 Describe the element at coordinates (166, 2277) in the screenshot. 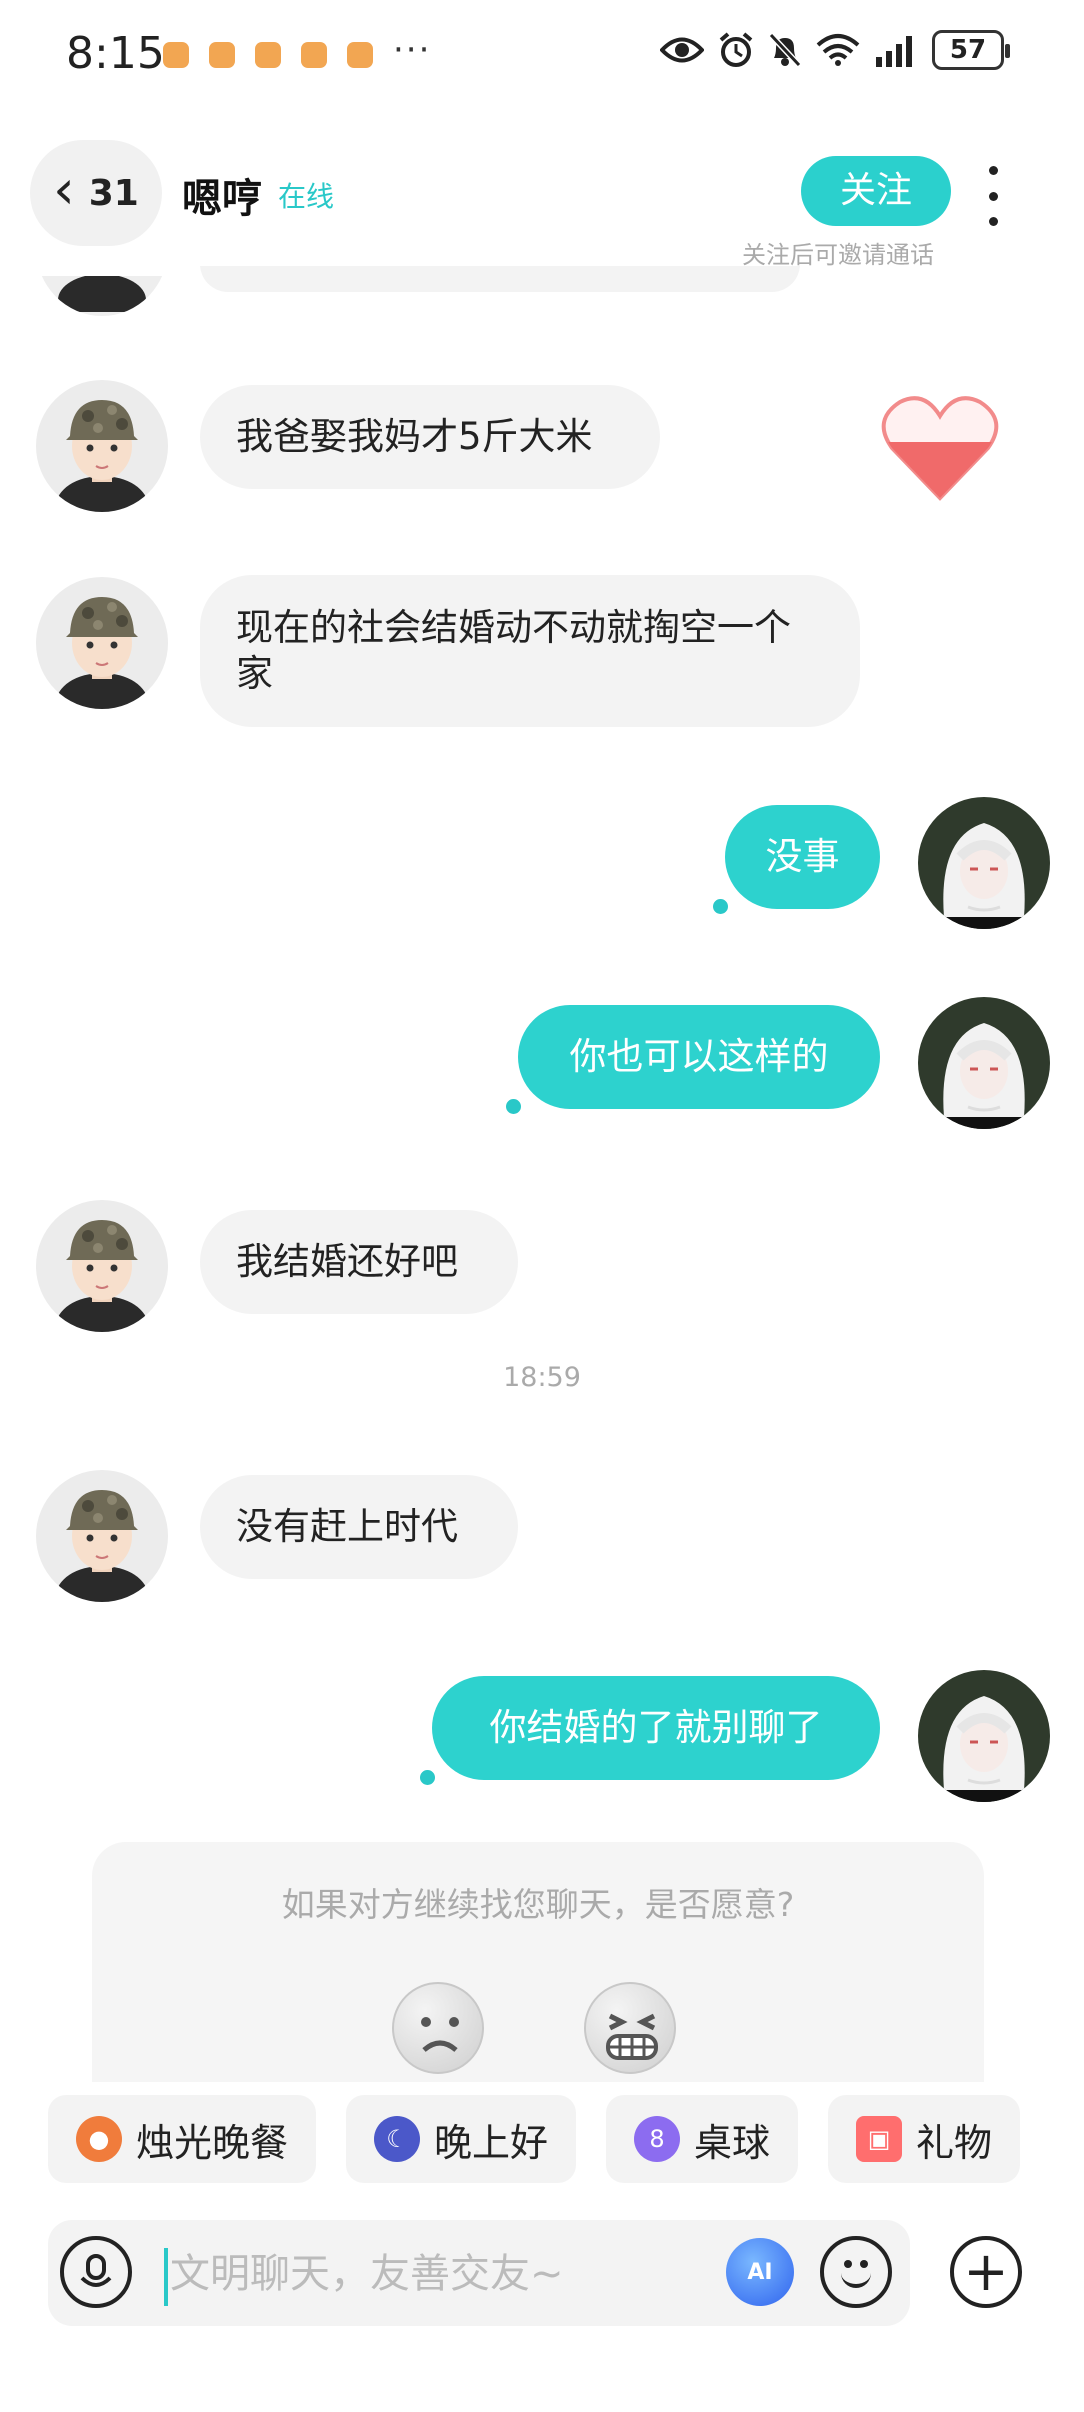

I see `text-caret` at that location.